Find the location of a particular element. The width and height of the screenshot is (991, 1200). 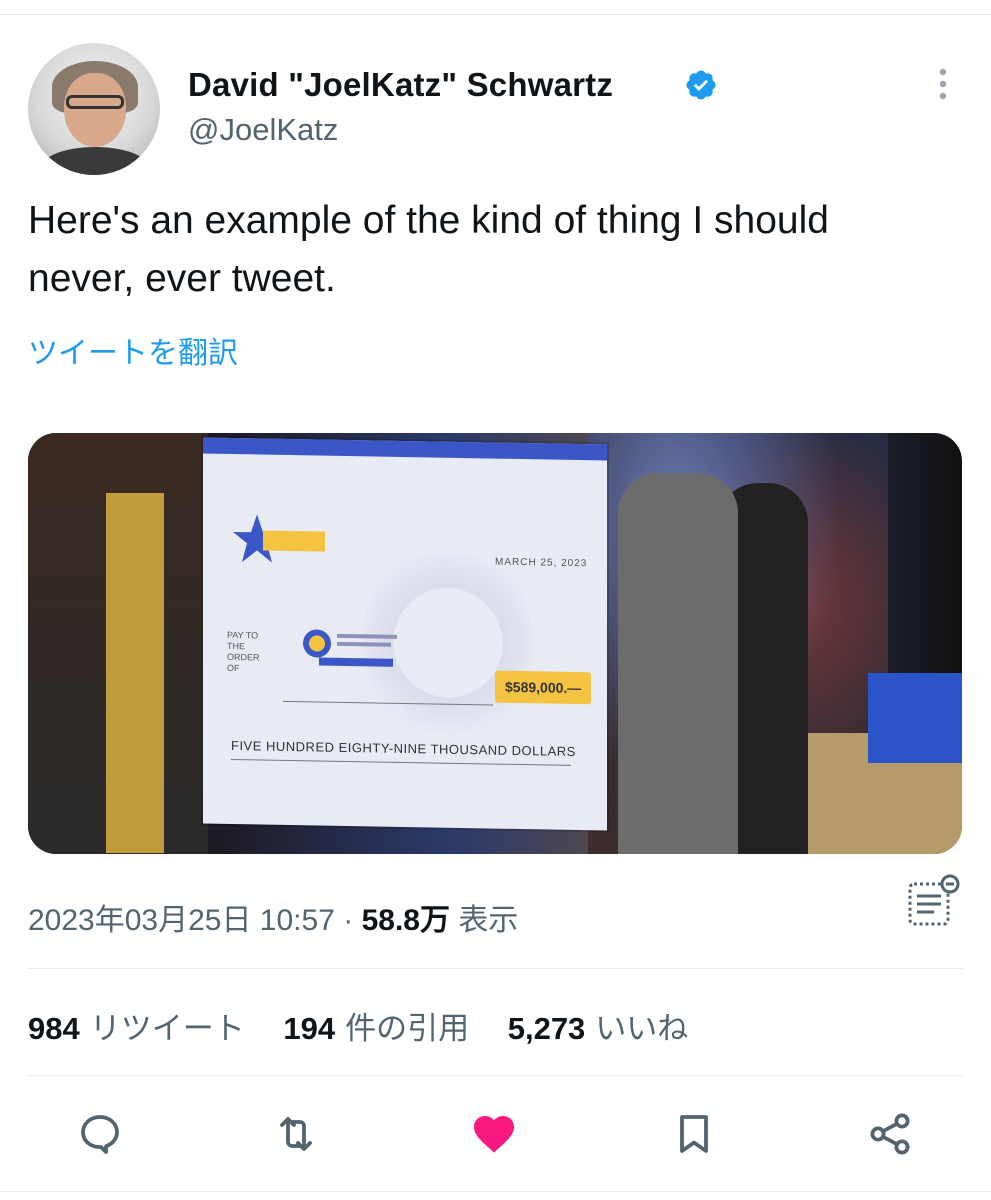

author-name: David "JoelKatz" Schwartz is located at coordinates (400, 85).